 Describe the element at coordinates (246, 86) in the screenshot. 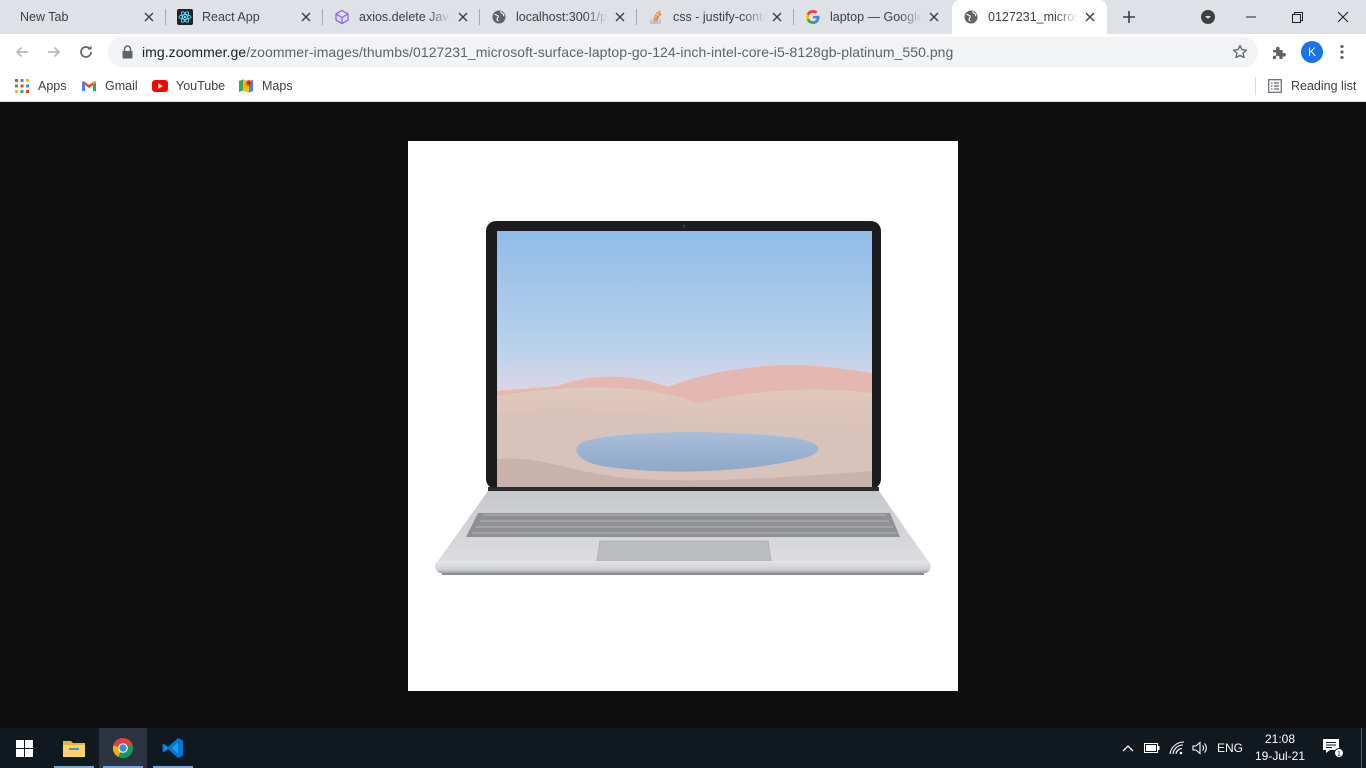

I see `maps-icon` at that location.